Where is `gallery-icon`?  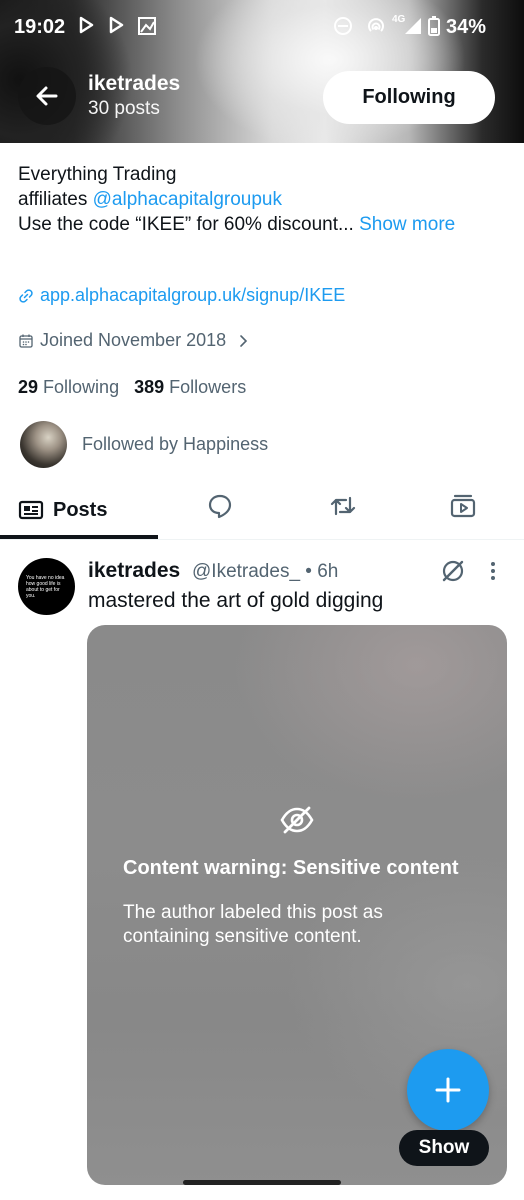 gallery-icon is located at coordinates (147, 29).